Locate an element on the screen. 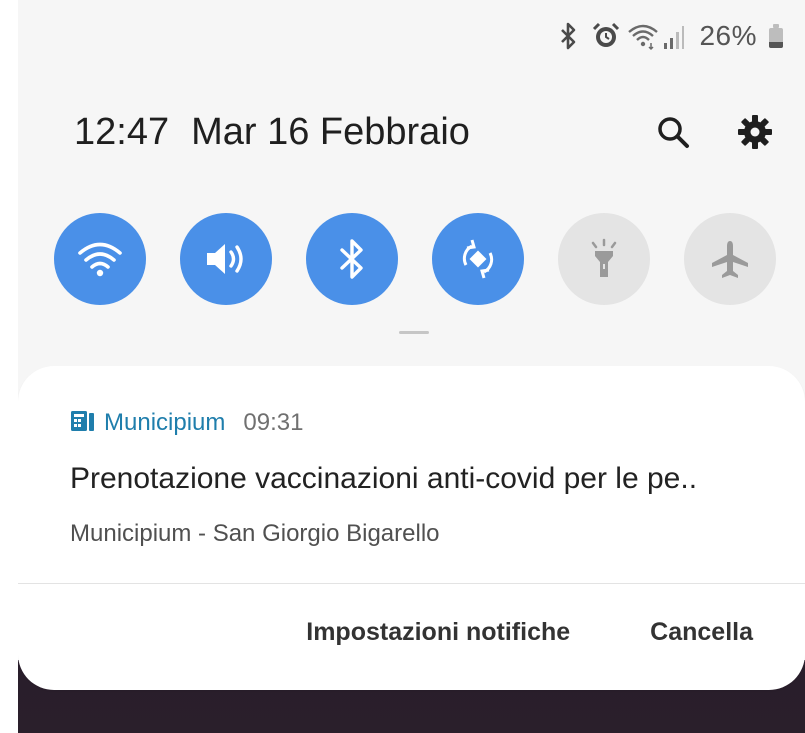  notification-actions: Impostazioni notifiche Cancella is located at coordinates (529, 632).